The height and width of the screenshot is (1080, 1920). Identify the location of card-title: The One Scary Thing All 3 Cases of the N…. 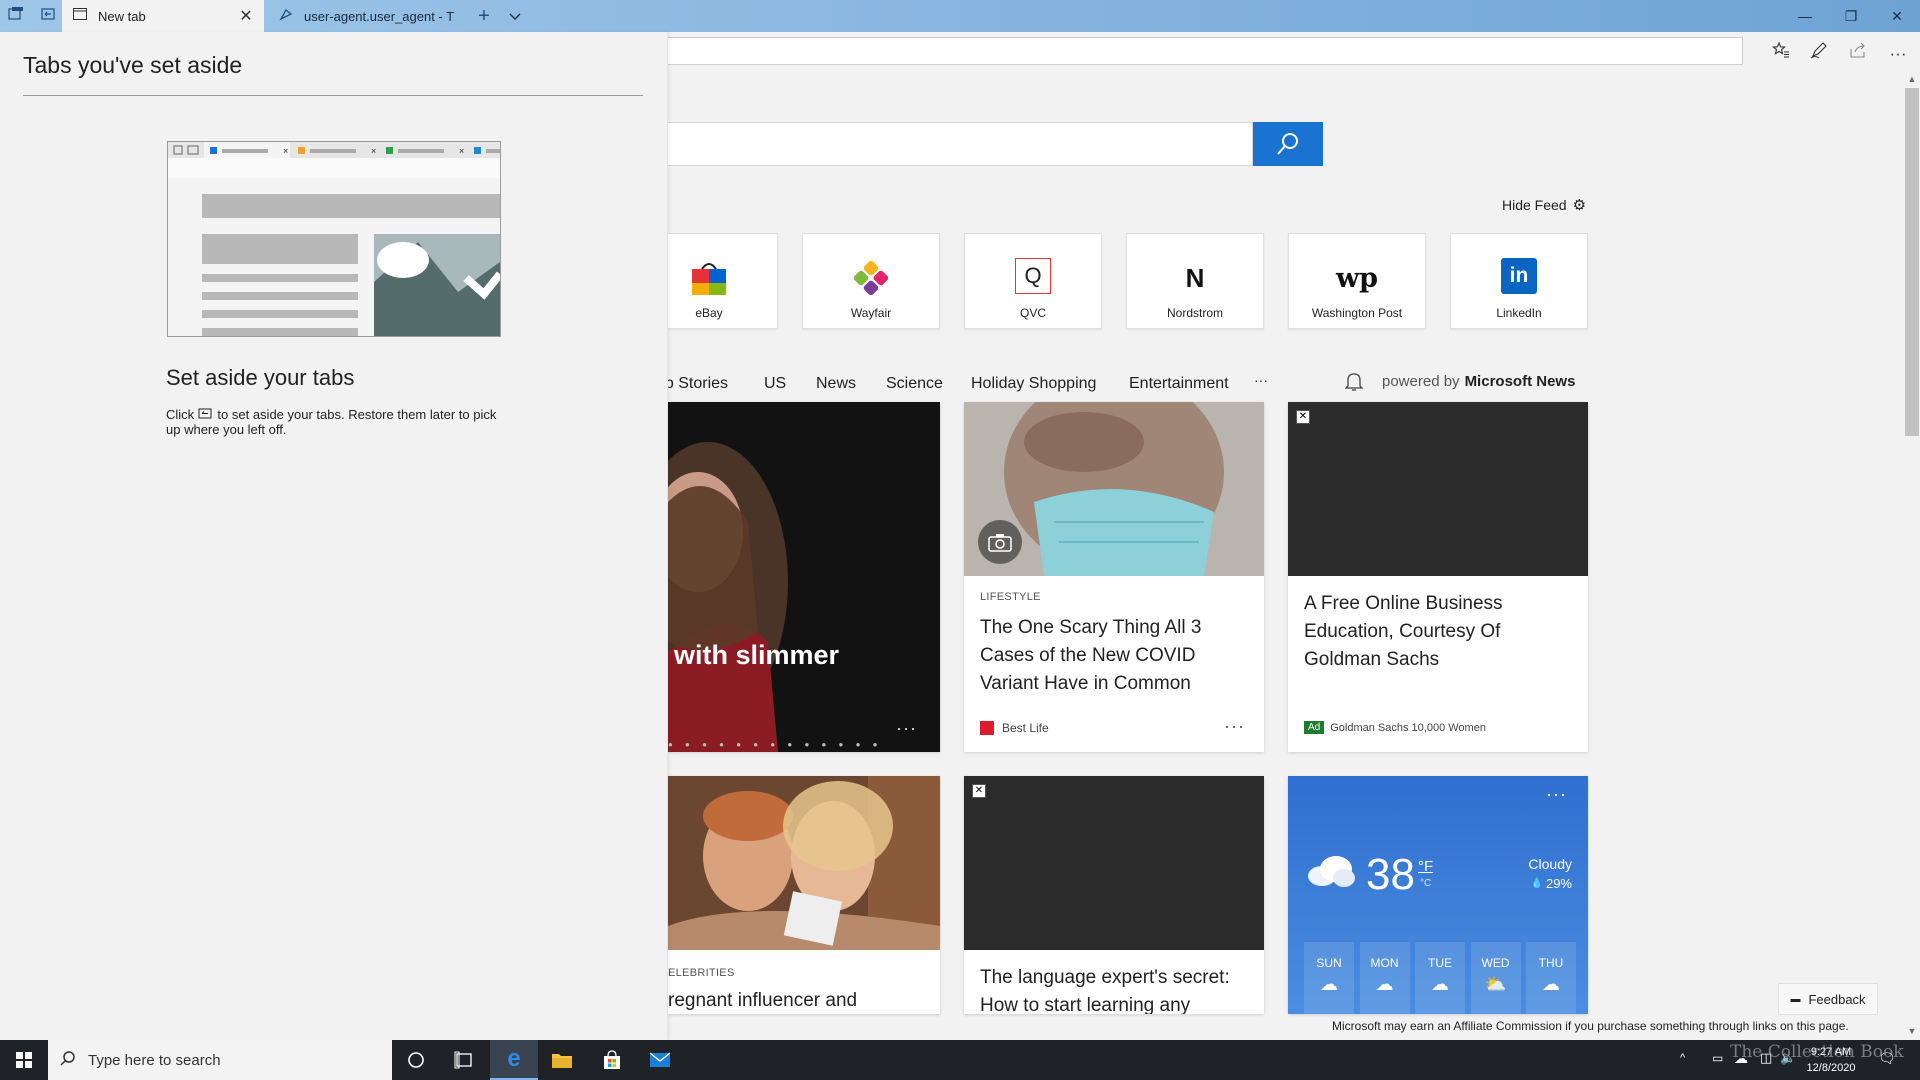
(1114, 656).